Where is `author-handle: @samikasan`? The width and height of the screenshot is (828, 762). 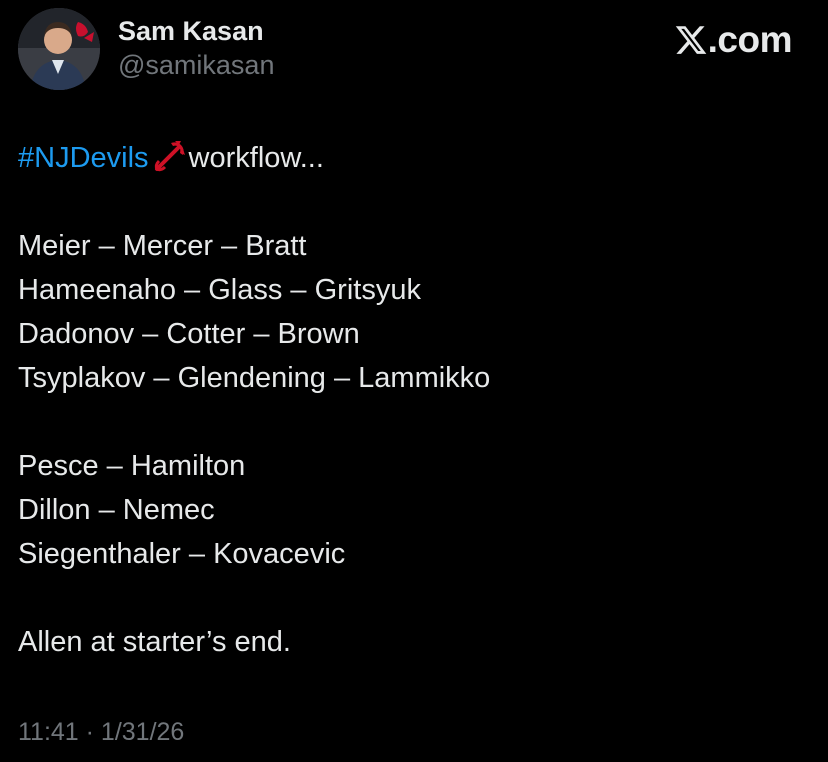 author-handle: @samikasan is located at coordinates (196, 65).